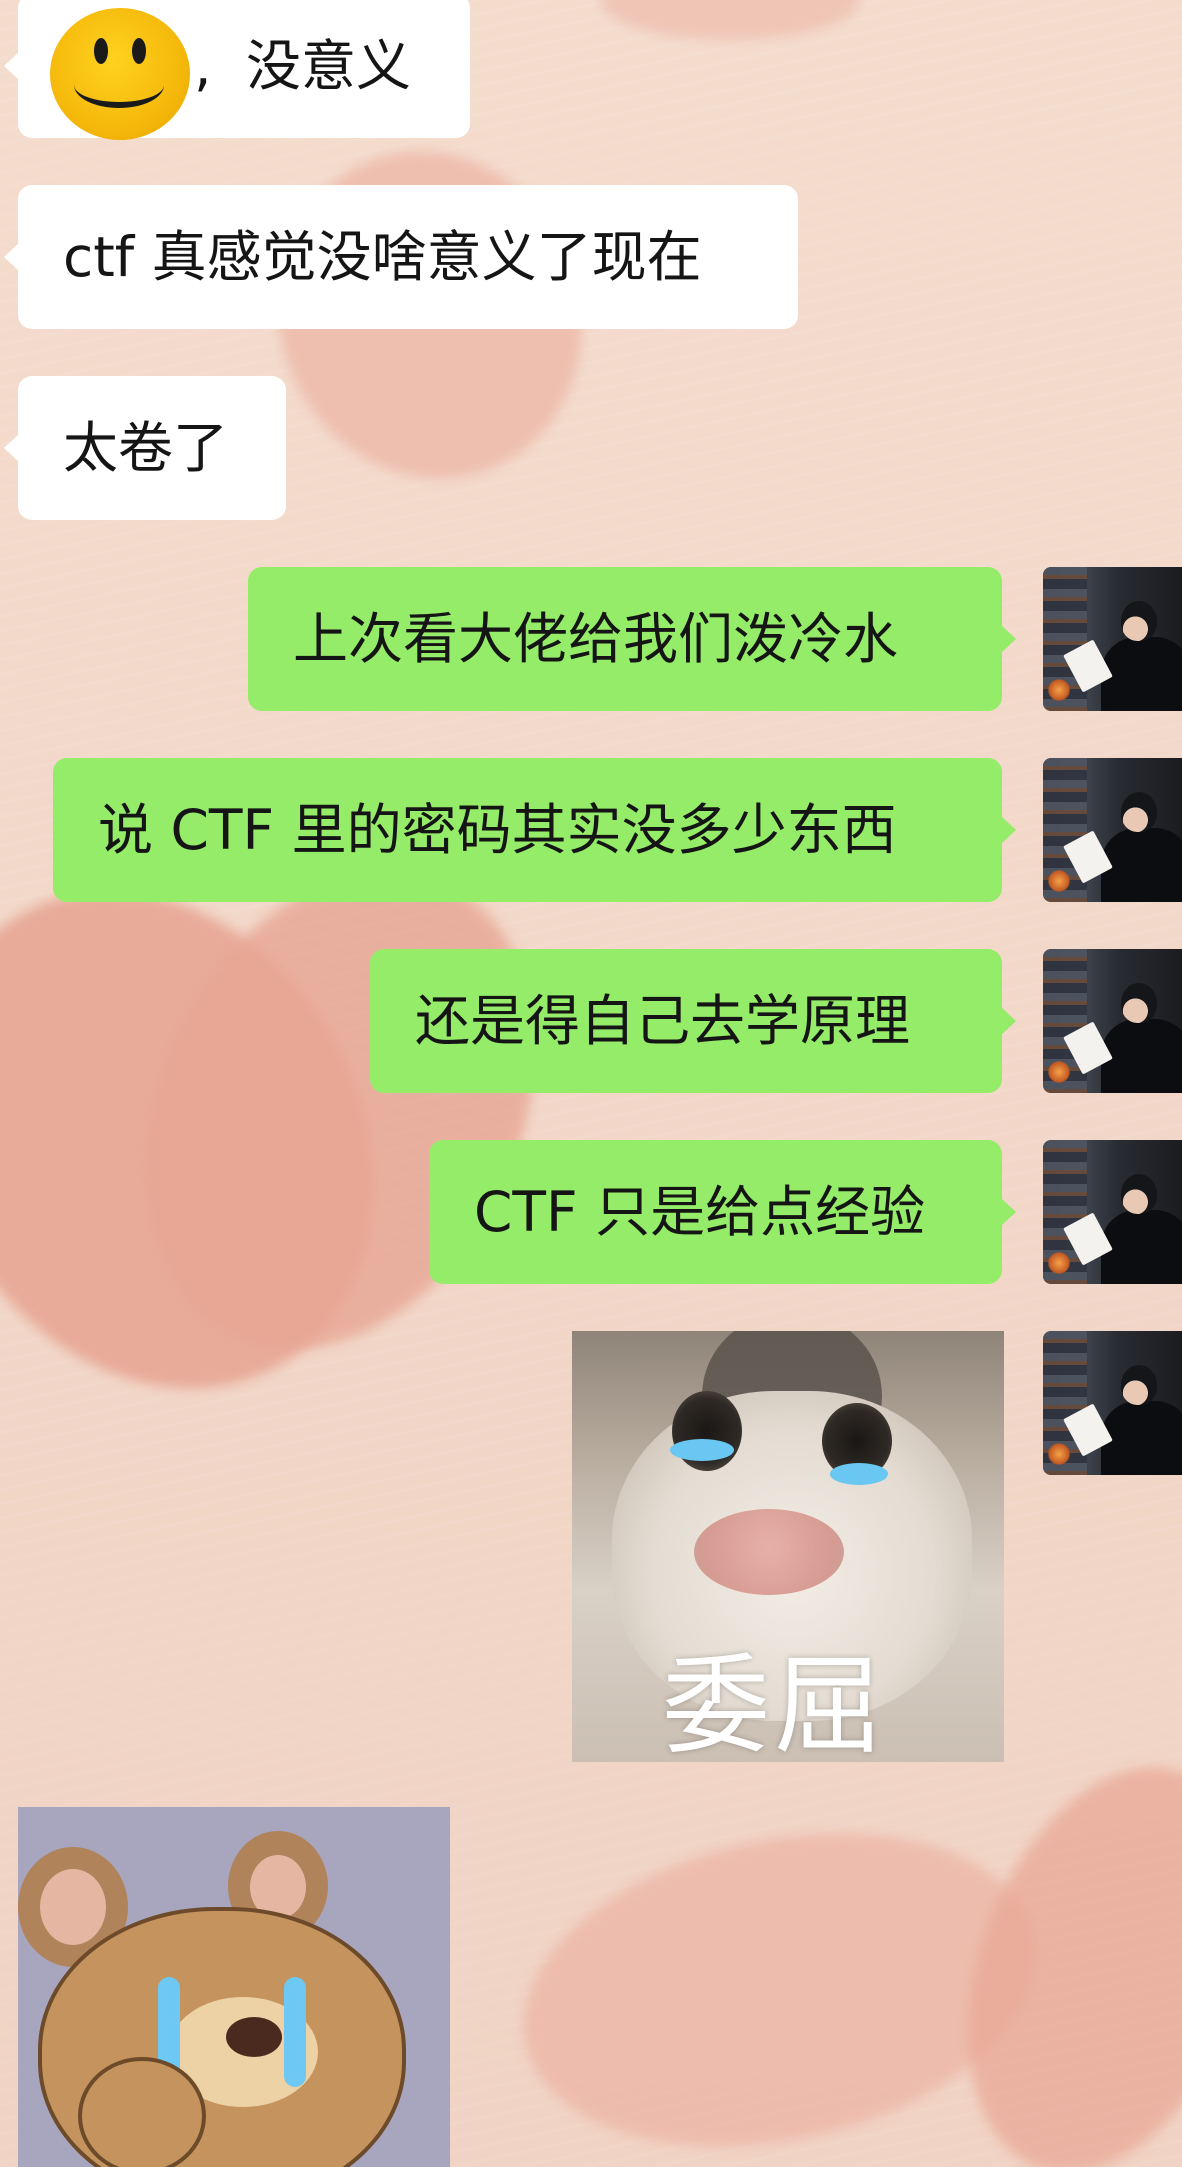 This screenshot has width=1182, height=2167. I want to click on smiley-mouth, so click(119, 85).